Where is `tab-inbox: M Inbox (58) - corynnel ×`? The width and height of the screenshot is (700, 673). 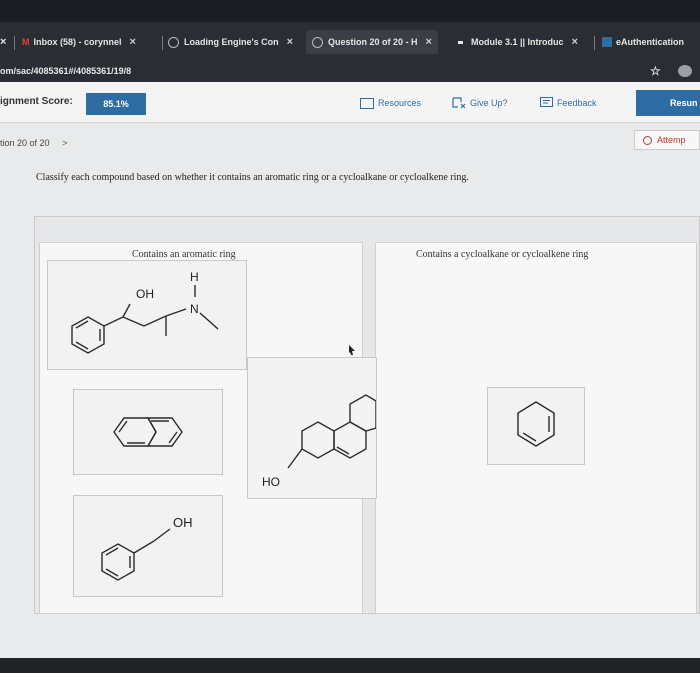
tab-inbox: M Inbox (58) - corynnel × is located at coordinates (79, 42).